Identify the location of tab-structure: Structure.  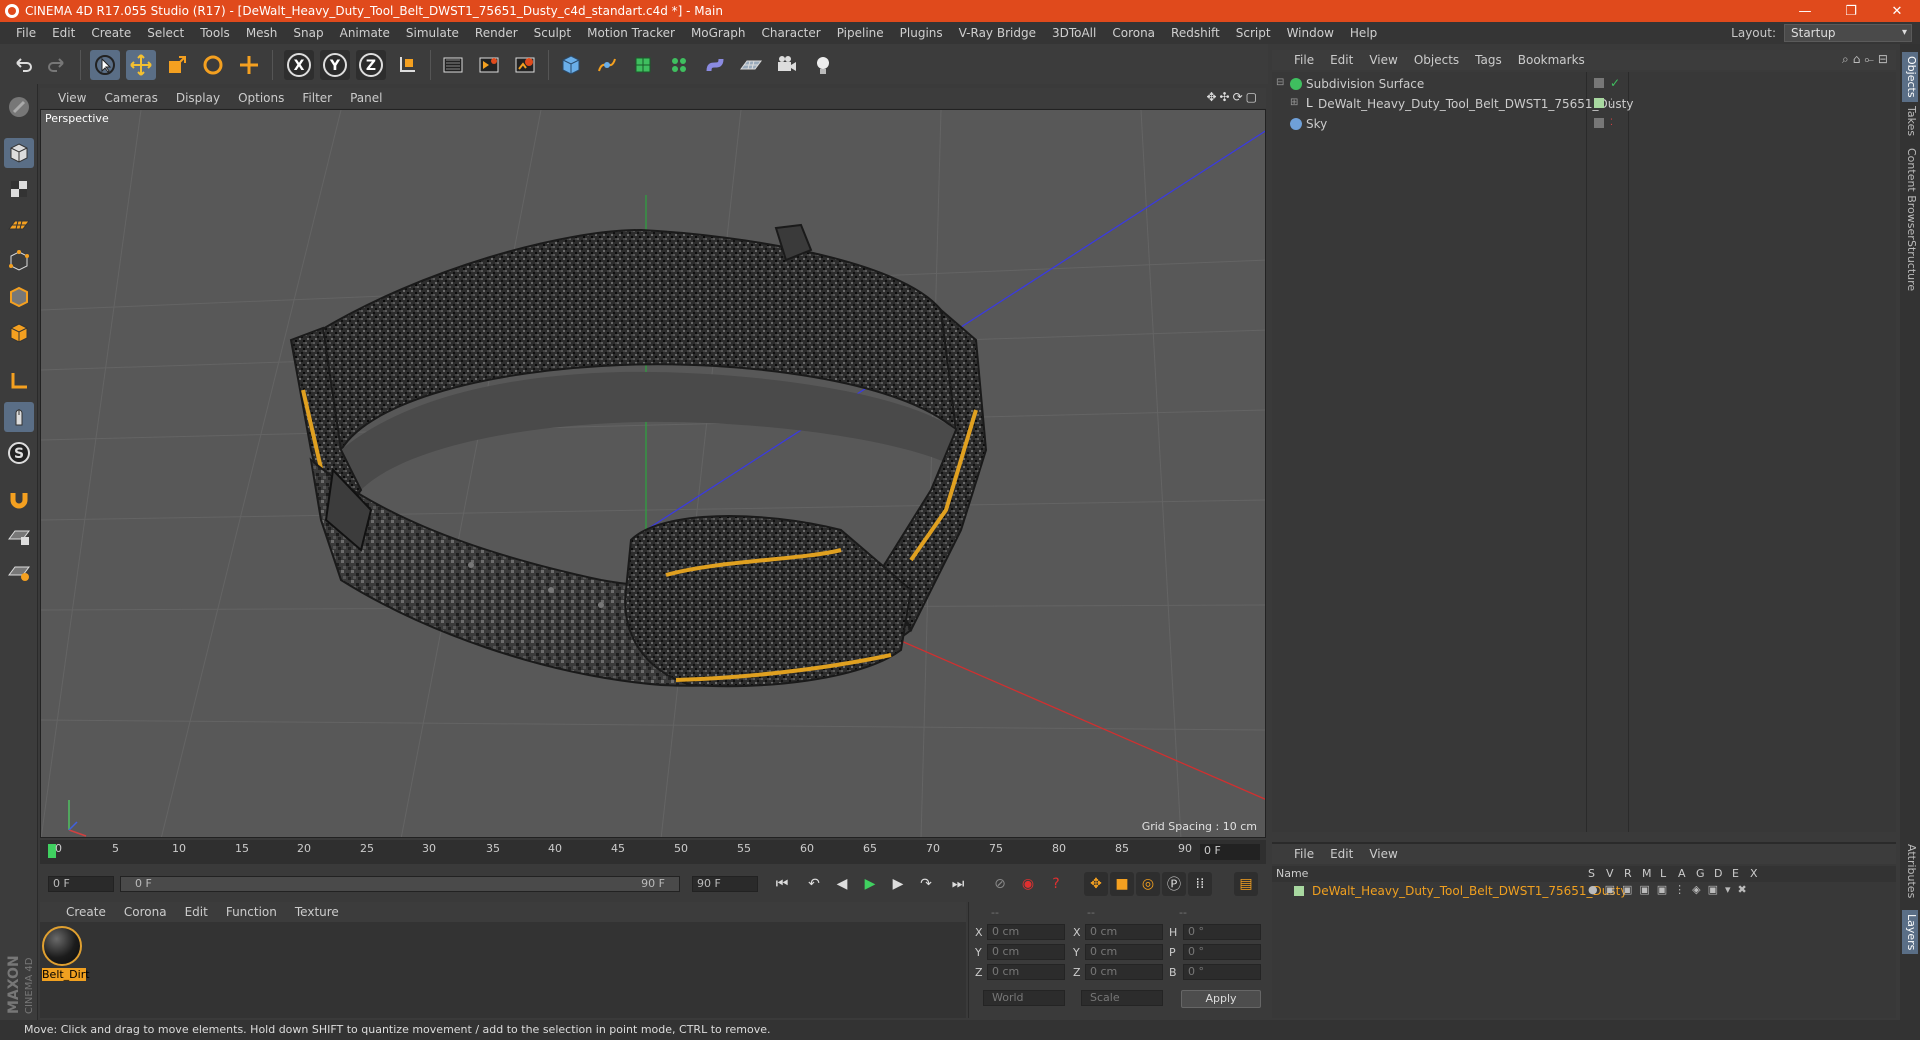
(1910, 265).